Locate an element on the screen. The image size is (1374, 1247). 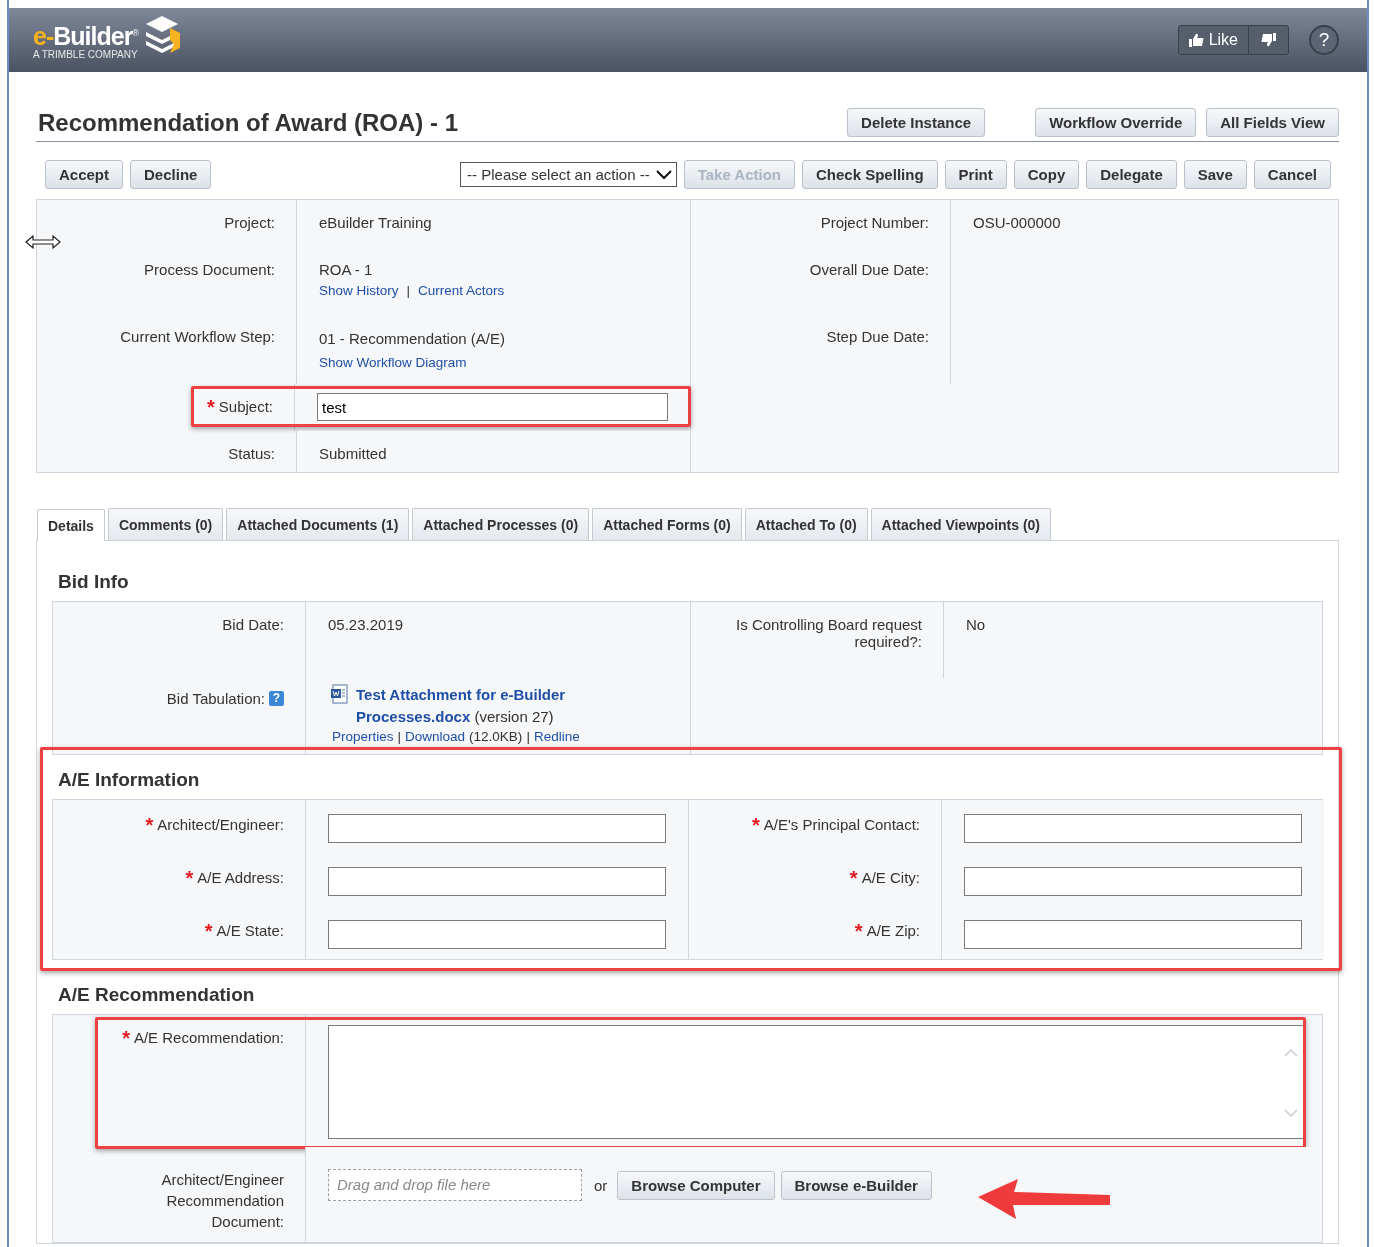
toolbar-button: Delete Instance is located at coordinates (916, 122).